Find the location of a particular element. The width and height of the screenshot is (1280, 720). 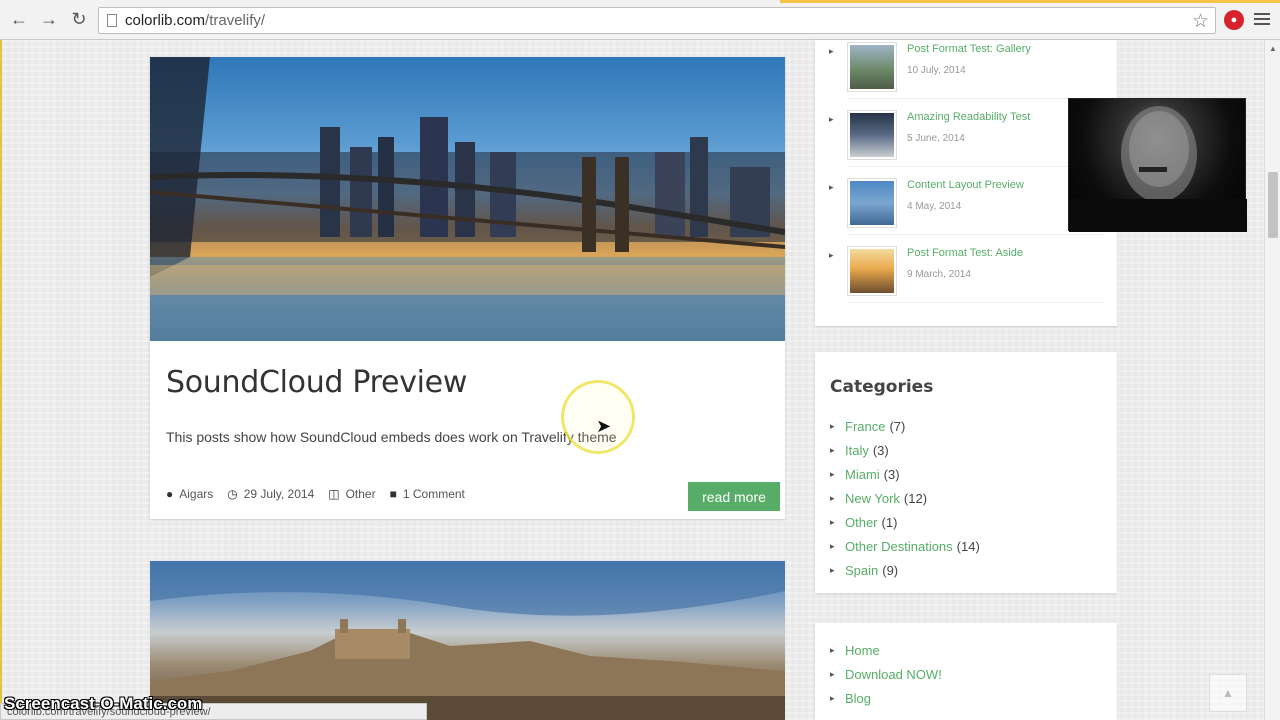

category-item: ▸ Spain (9) is located at coordinates (905, 570).